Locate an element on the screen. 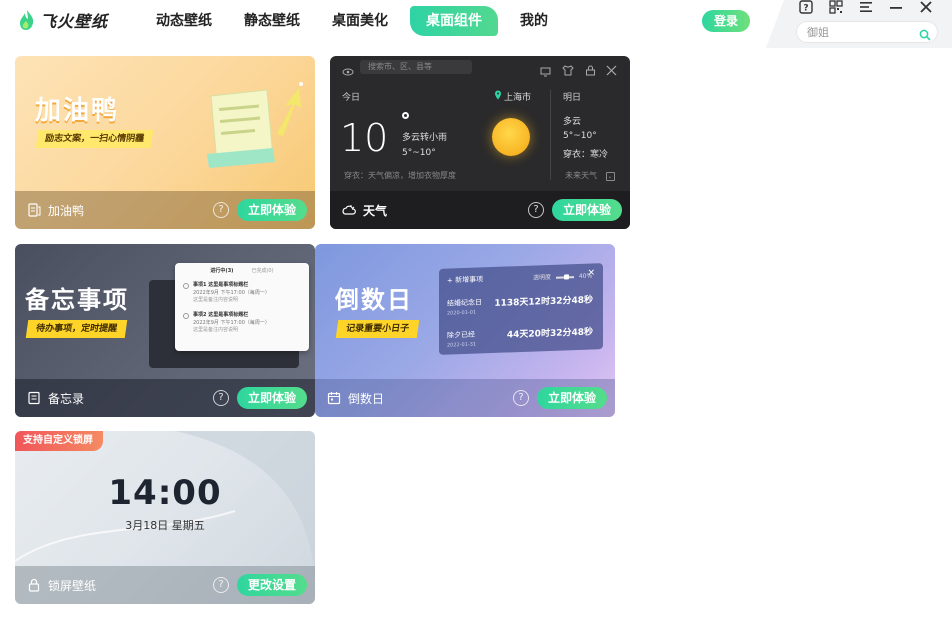 The image size is (952, 640). memo-item-title: 事项1 这里是事项标题栏 is located at coordinates (221, 285).